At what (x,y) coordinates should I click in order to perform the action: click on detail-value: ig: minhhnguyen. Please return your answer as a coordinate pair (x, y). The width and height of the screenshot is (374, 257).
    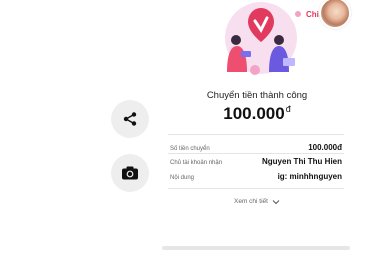
    Looking at the image, I should click on (309, 176).